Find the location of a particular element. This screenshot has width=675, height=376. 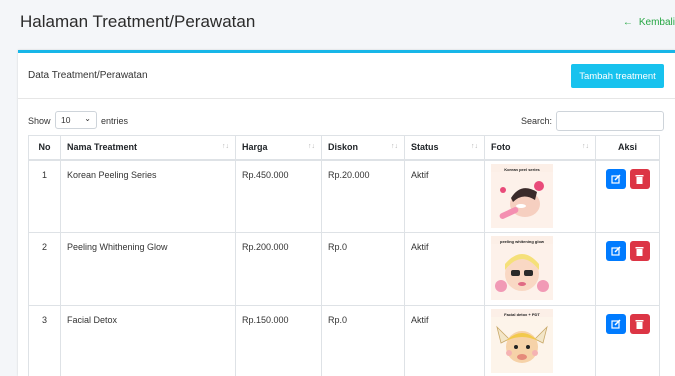

search-input is located at coordinates (610, 121).